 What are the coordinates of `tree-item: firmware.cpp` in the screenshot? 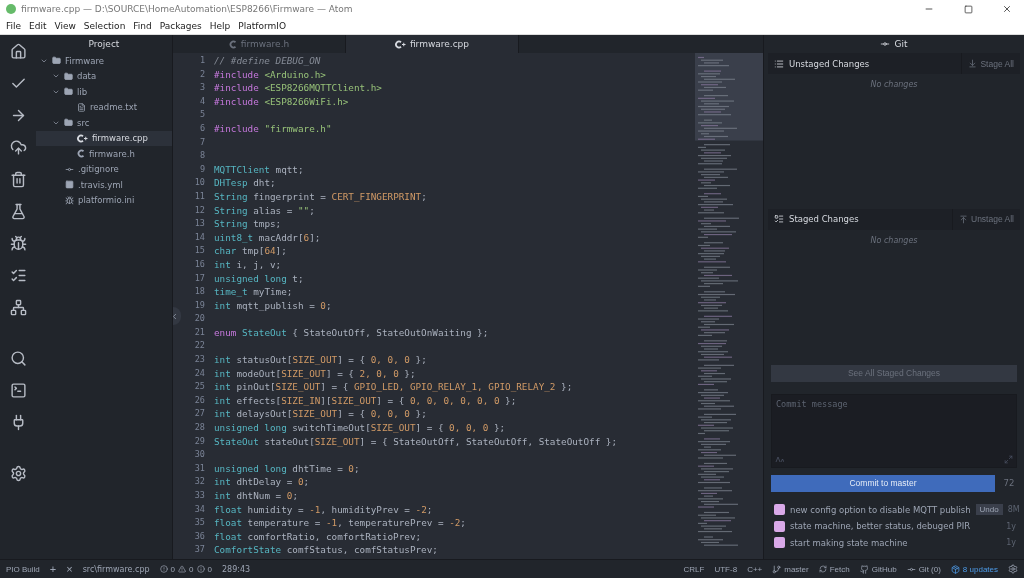 It's located at (104, 138).